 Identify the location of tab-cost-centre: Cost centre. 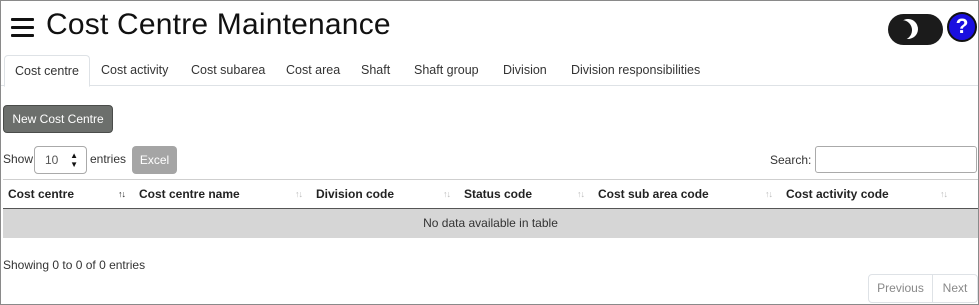
(47, 71).